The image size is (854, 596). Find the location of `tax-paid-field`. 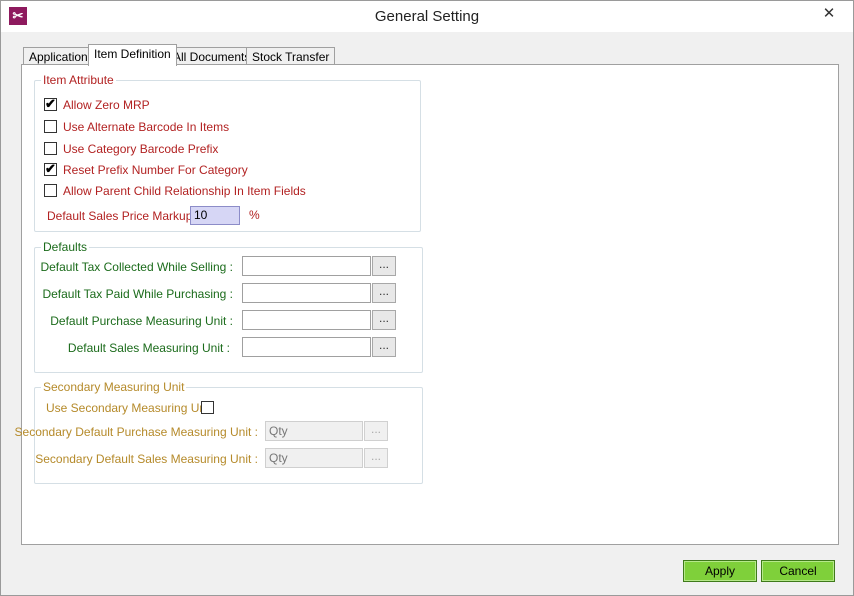

tax-paid-field is located at coordinates (306, 293).